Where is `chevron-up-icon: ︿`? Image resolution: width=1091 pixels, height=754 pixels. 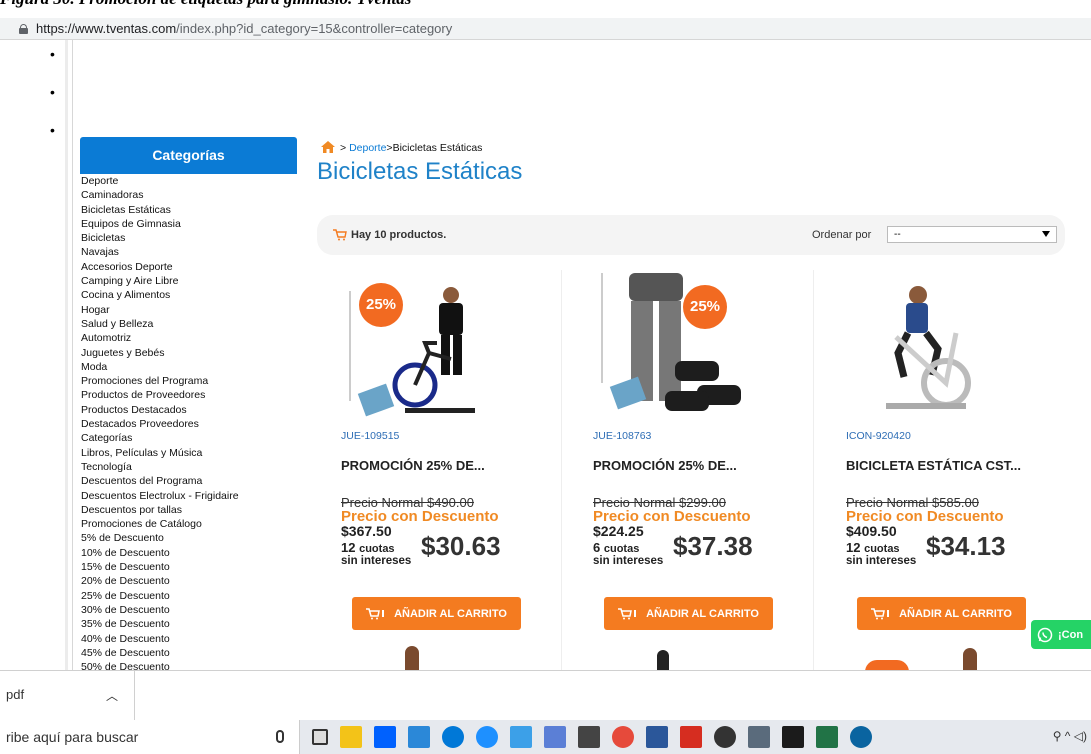
chevron-up-icon: ︿ is located at coordinates (112, 695).